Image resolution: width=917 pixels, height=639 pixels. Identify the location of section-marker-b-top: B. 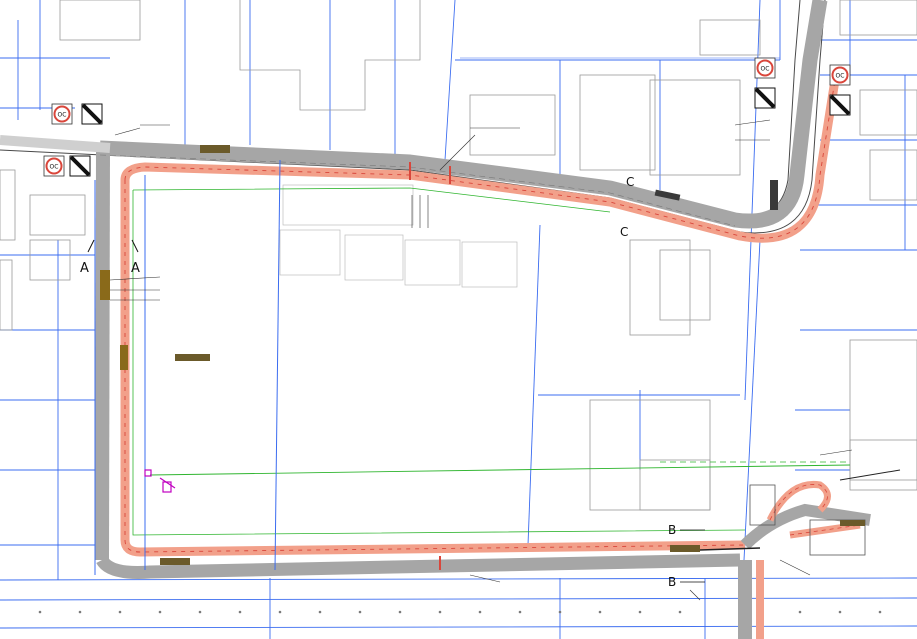
(672, 530).